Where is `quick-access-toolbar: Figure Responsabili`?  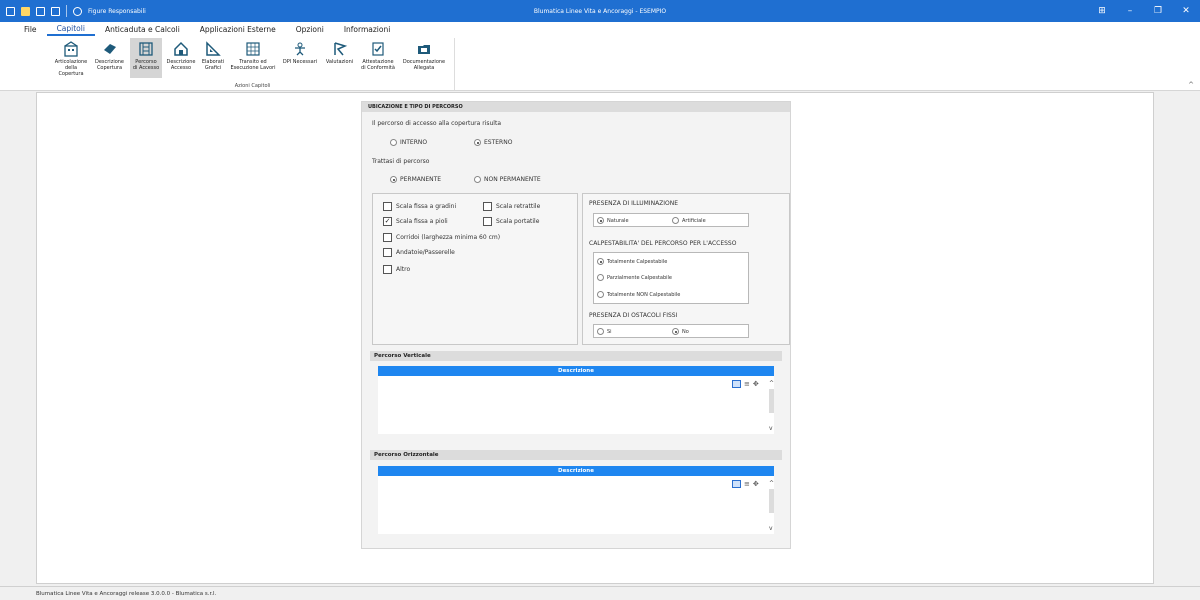 quick-access-toolbar: Figure Responsabili is located at coordinates (73, 11).